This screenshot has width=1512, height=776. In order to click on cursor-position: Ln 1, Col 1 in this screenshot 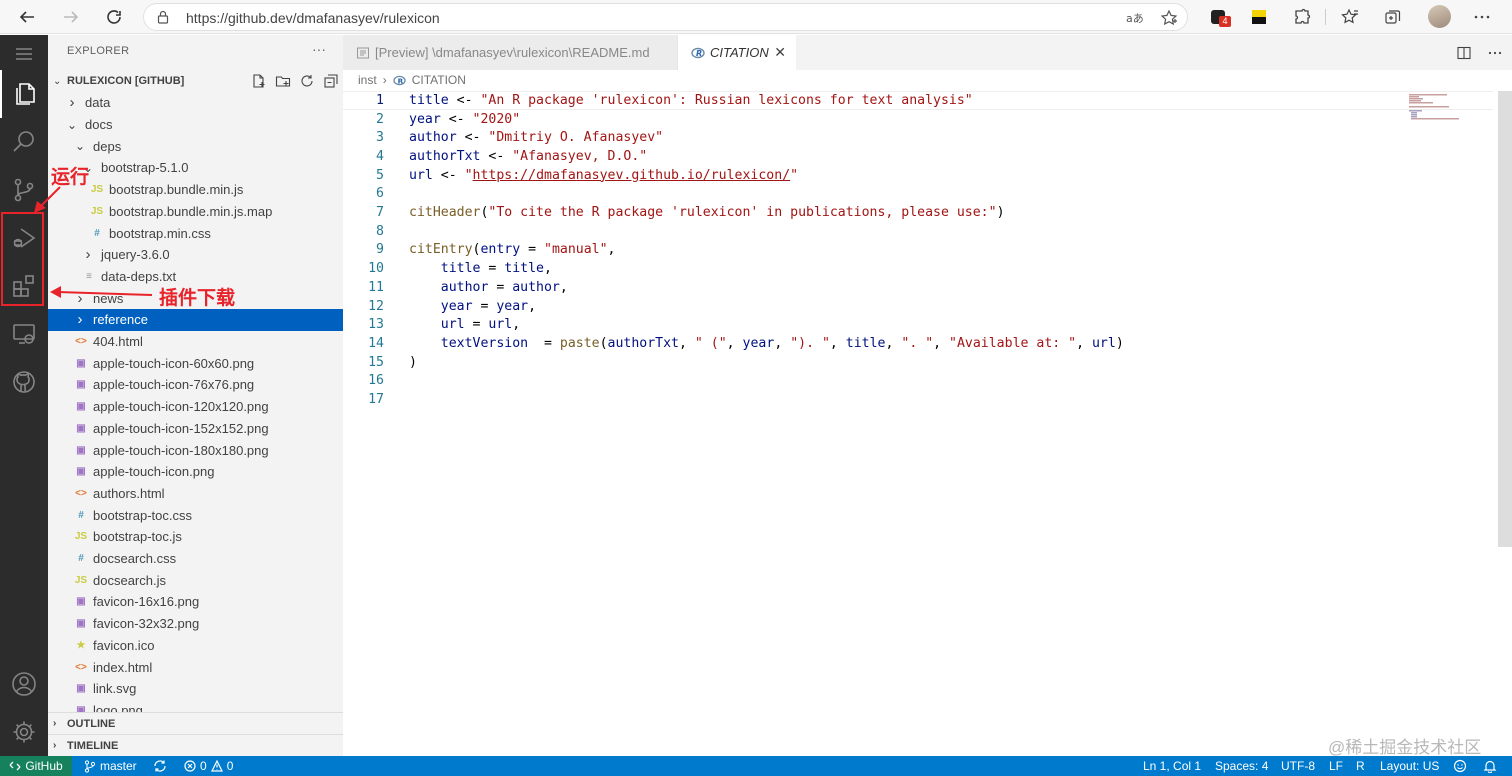, I will do `click(1172, 766)`.